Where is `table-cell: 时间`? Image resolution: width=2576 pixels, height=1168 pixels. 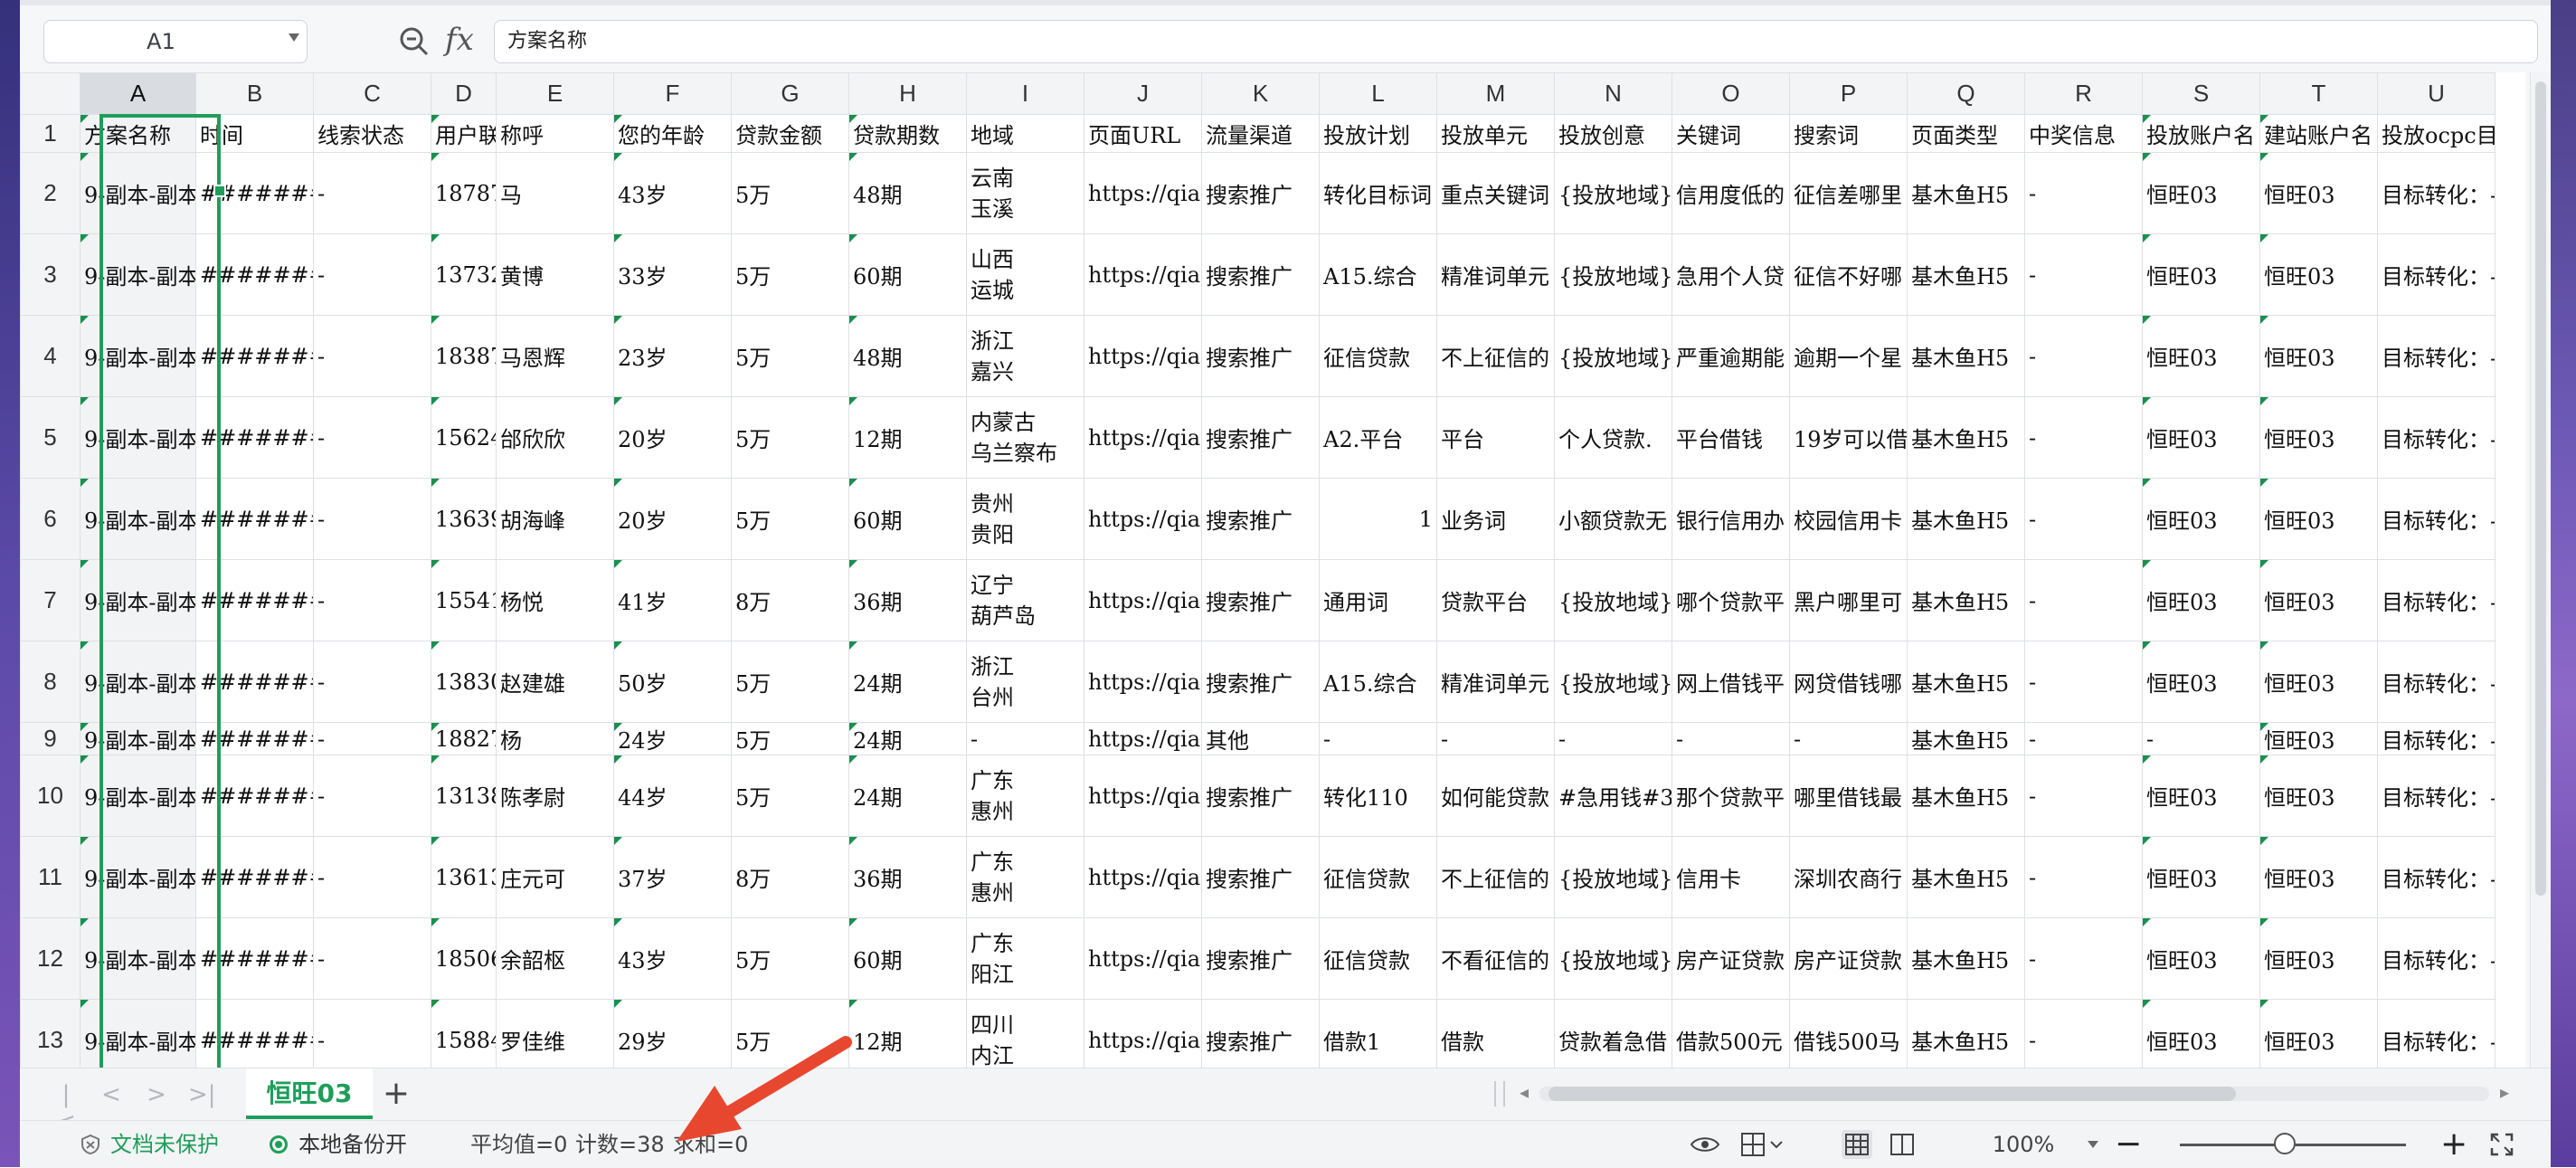
table-cell: 时间 is located at coordinates (255, 133).